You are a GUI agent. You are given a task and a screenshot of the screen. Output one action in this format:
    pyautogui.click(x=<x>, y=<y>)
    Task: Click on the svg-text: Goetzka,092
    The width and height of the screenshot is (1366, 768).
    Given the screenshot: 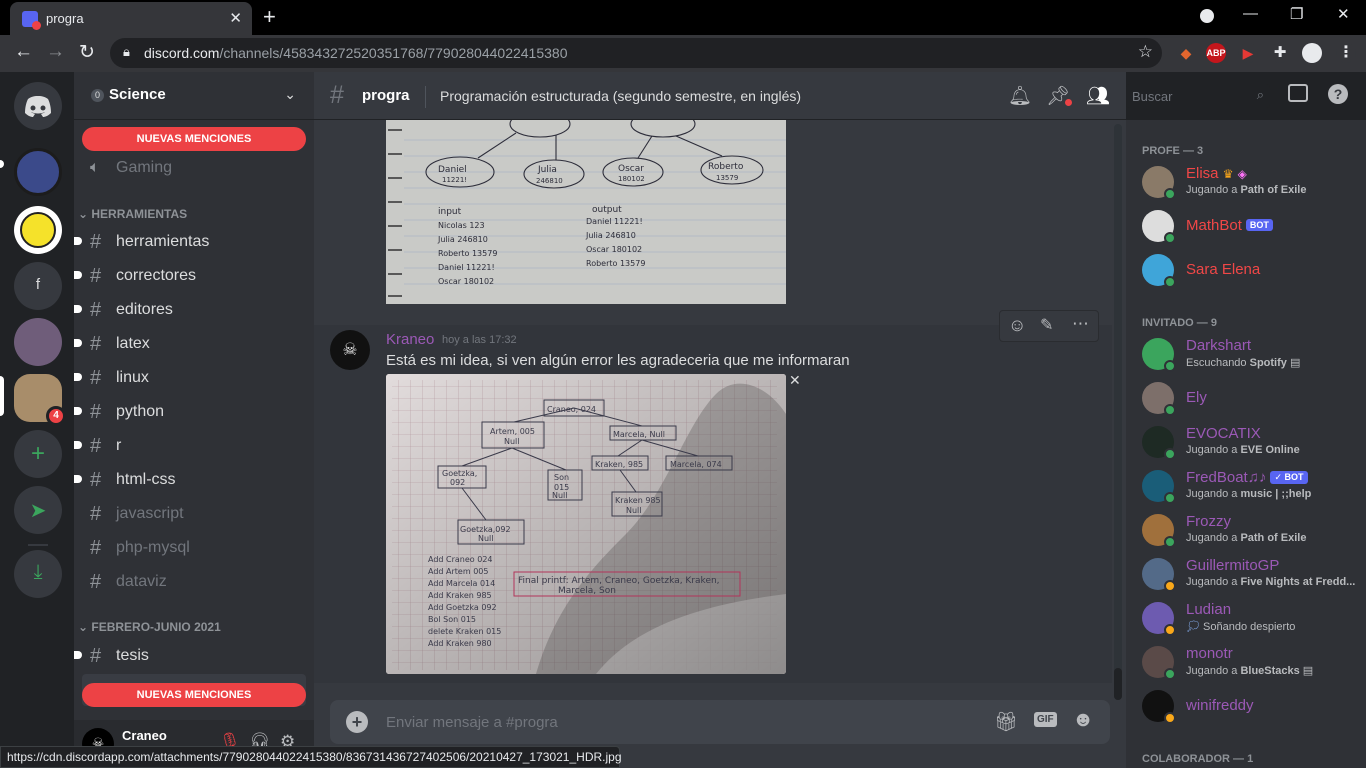 What is the action you would take?
    pyautogui.click(x=485, y=529)
    